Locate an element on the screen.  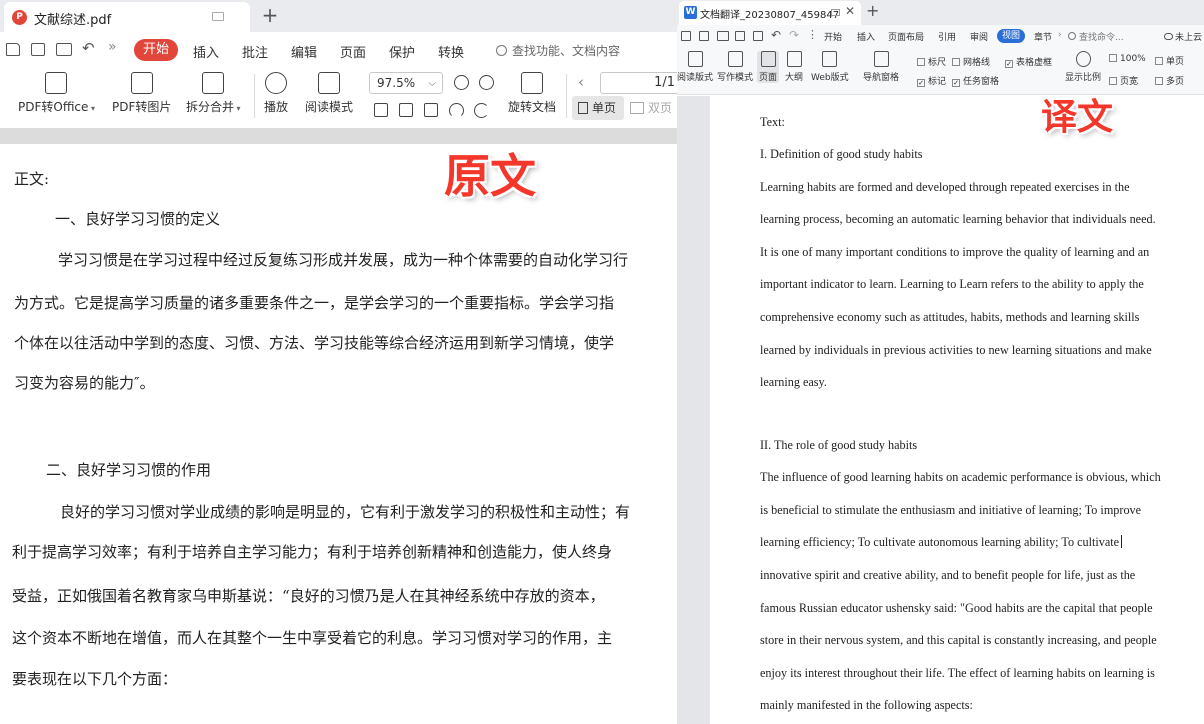
cloud-status: 未上云 is located at coordinates (1183, 36).